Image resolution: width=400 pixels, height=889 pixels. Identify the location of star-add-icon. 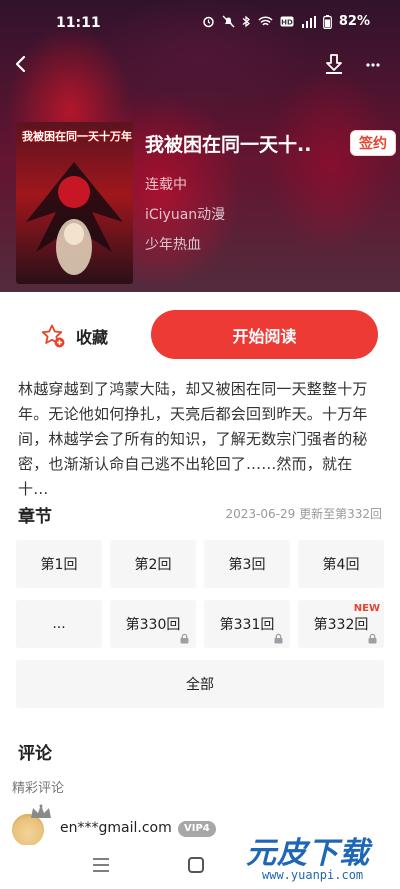
(53, 336).